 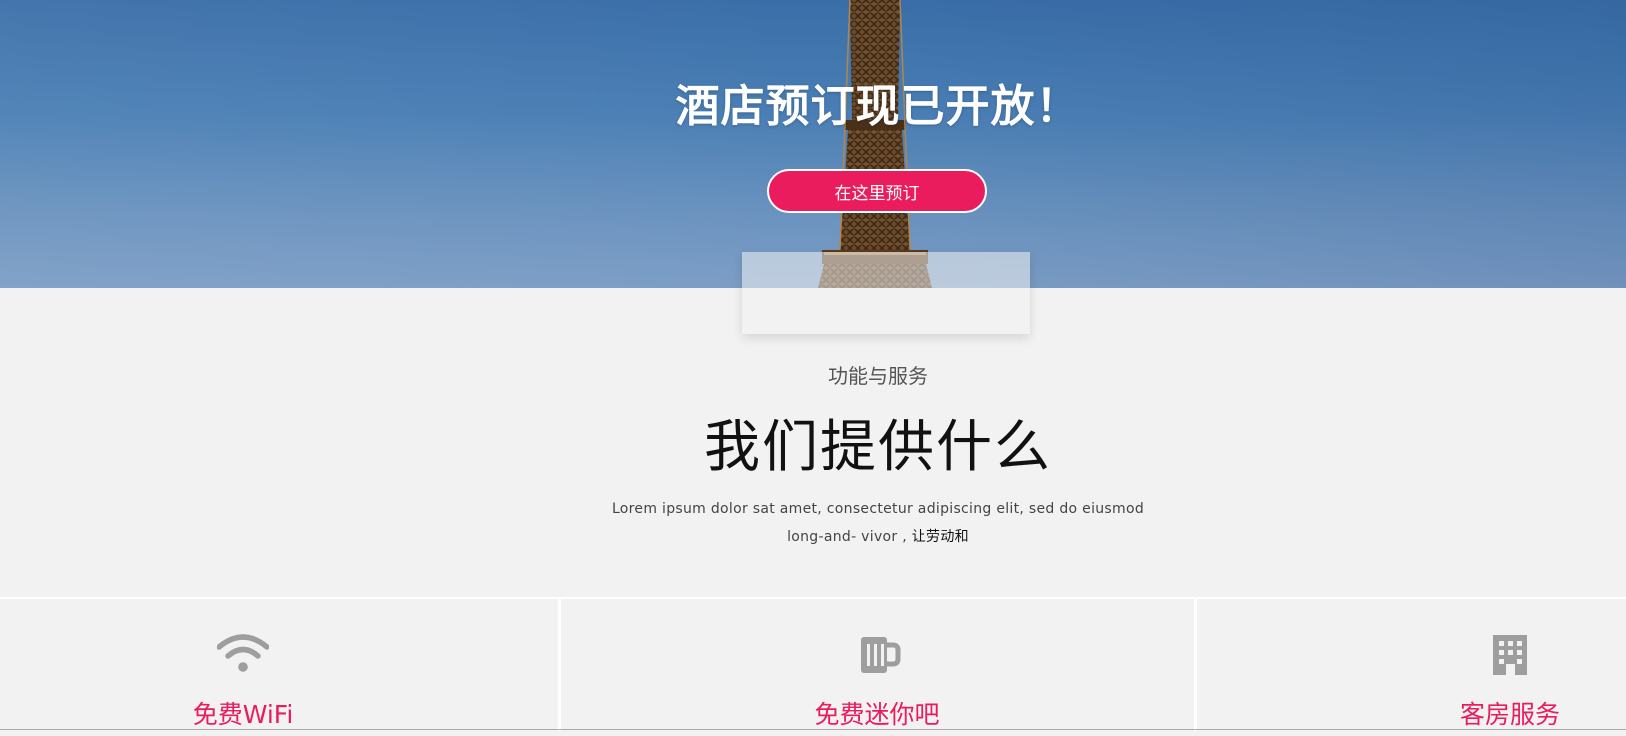 I want to click on section-title: 我们提供什么, so click(x=878, y=447).